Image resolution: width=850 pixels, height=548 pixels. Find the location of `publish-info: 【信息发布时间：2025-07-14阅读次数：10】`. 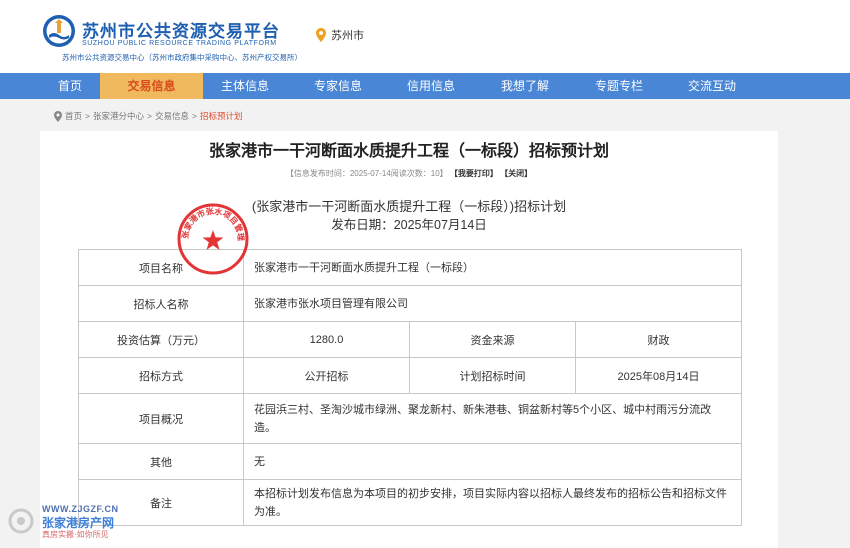

publish-info: 【信息发布时间：2025-07-14阅读次数：10】 is located at coordinates (366, 173).